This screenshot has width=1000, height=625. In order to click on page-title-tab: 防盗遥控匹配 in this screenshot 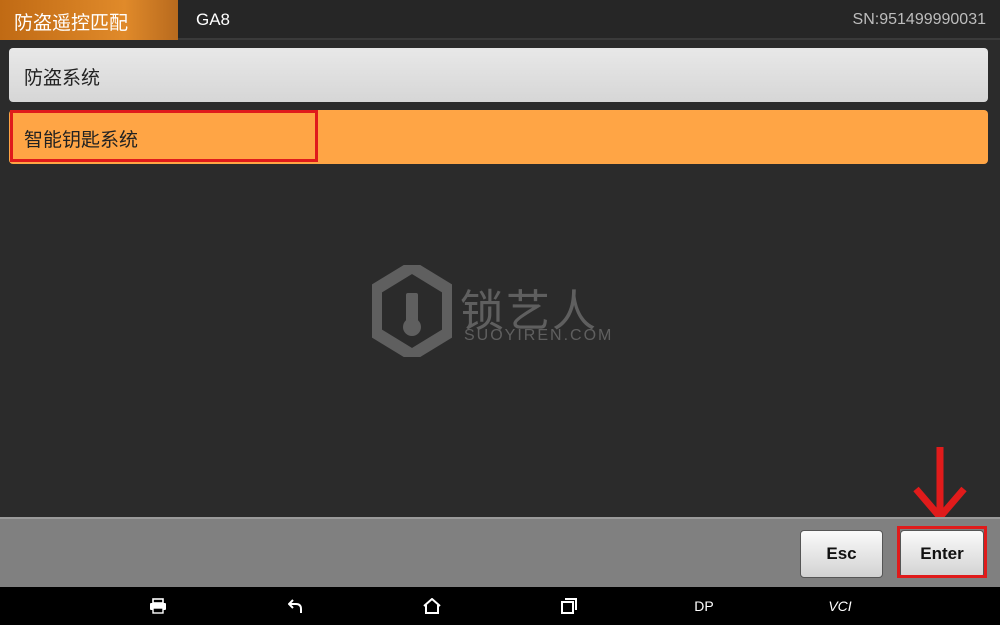, I will do `click(89, 20)`.